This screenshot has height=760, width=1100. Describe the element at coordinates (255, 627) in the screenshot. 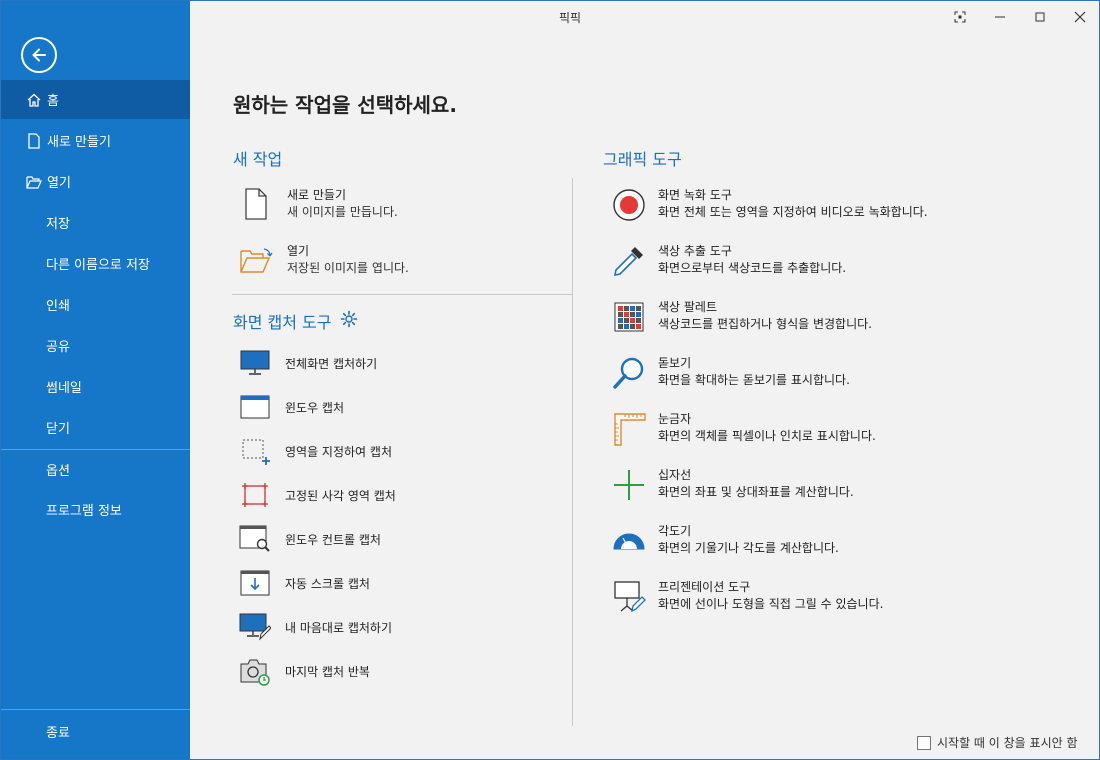

I see `monitor-pen-icon` at that location.